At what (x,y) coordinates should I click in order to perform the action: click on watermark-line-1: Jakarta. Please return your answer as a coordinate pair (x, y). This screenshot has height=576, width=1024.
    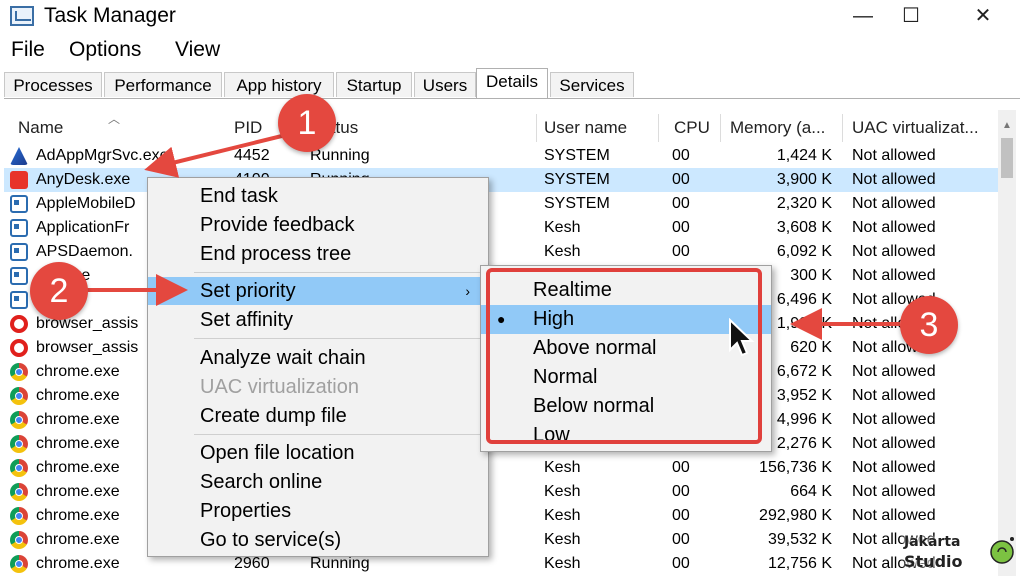
    Looking at the image, I should click on (932, 542).